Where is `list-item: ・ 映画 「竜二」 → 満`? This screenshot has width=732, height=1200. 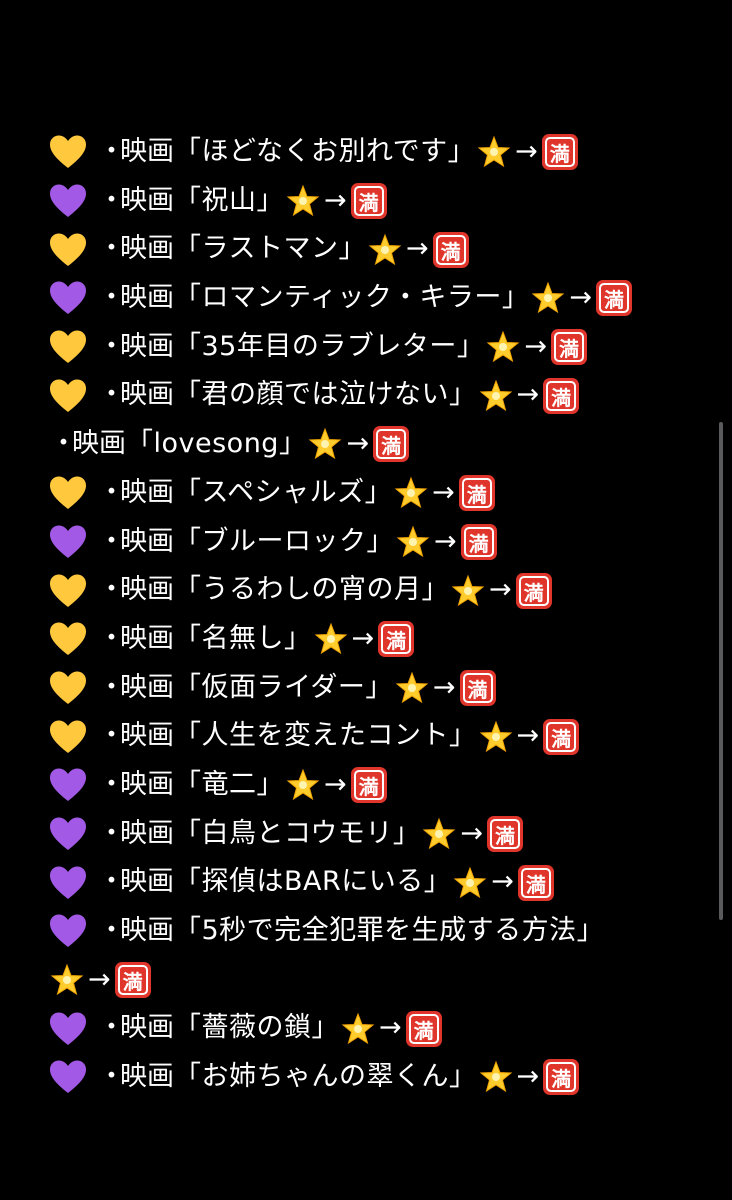 list-item: ・ 映画 「竜二」 → 満 is located at coordinates (378, 785).